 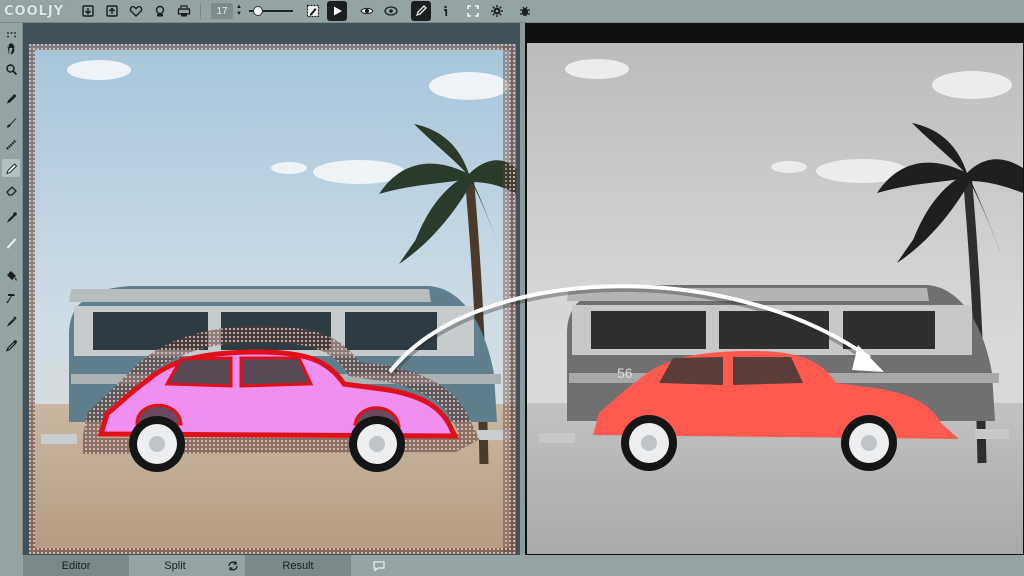 I want to click on brush-size-spinner: ▲ ▼, so click(x=239, y=11).